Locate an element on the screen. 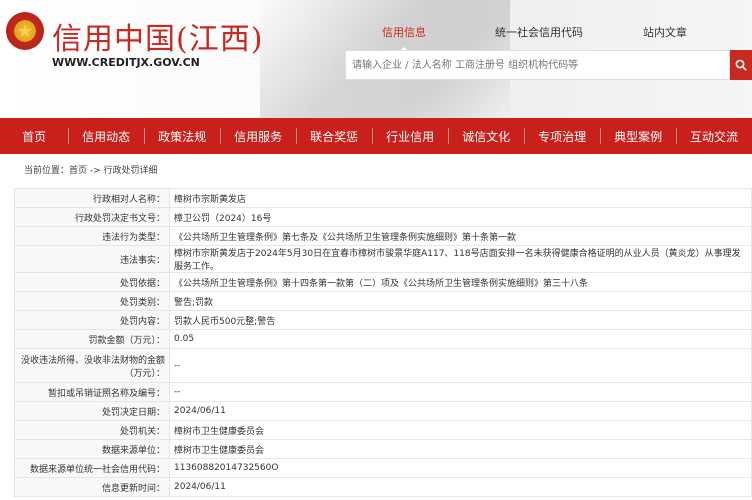 This screenshot has height=500, width=752. nav-interaction: 互动交流 is located at coordinates (714, 136).